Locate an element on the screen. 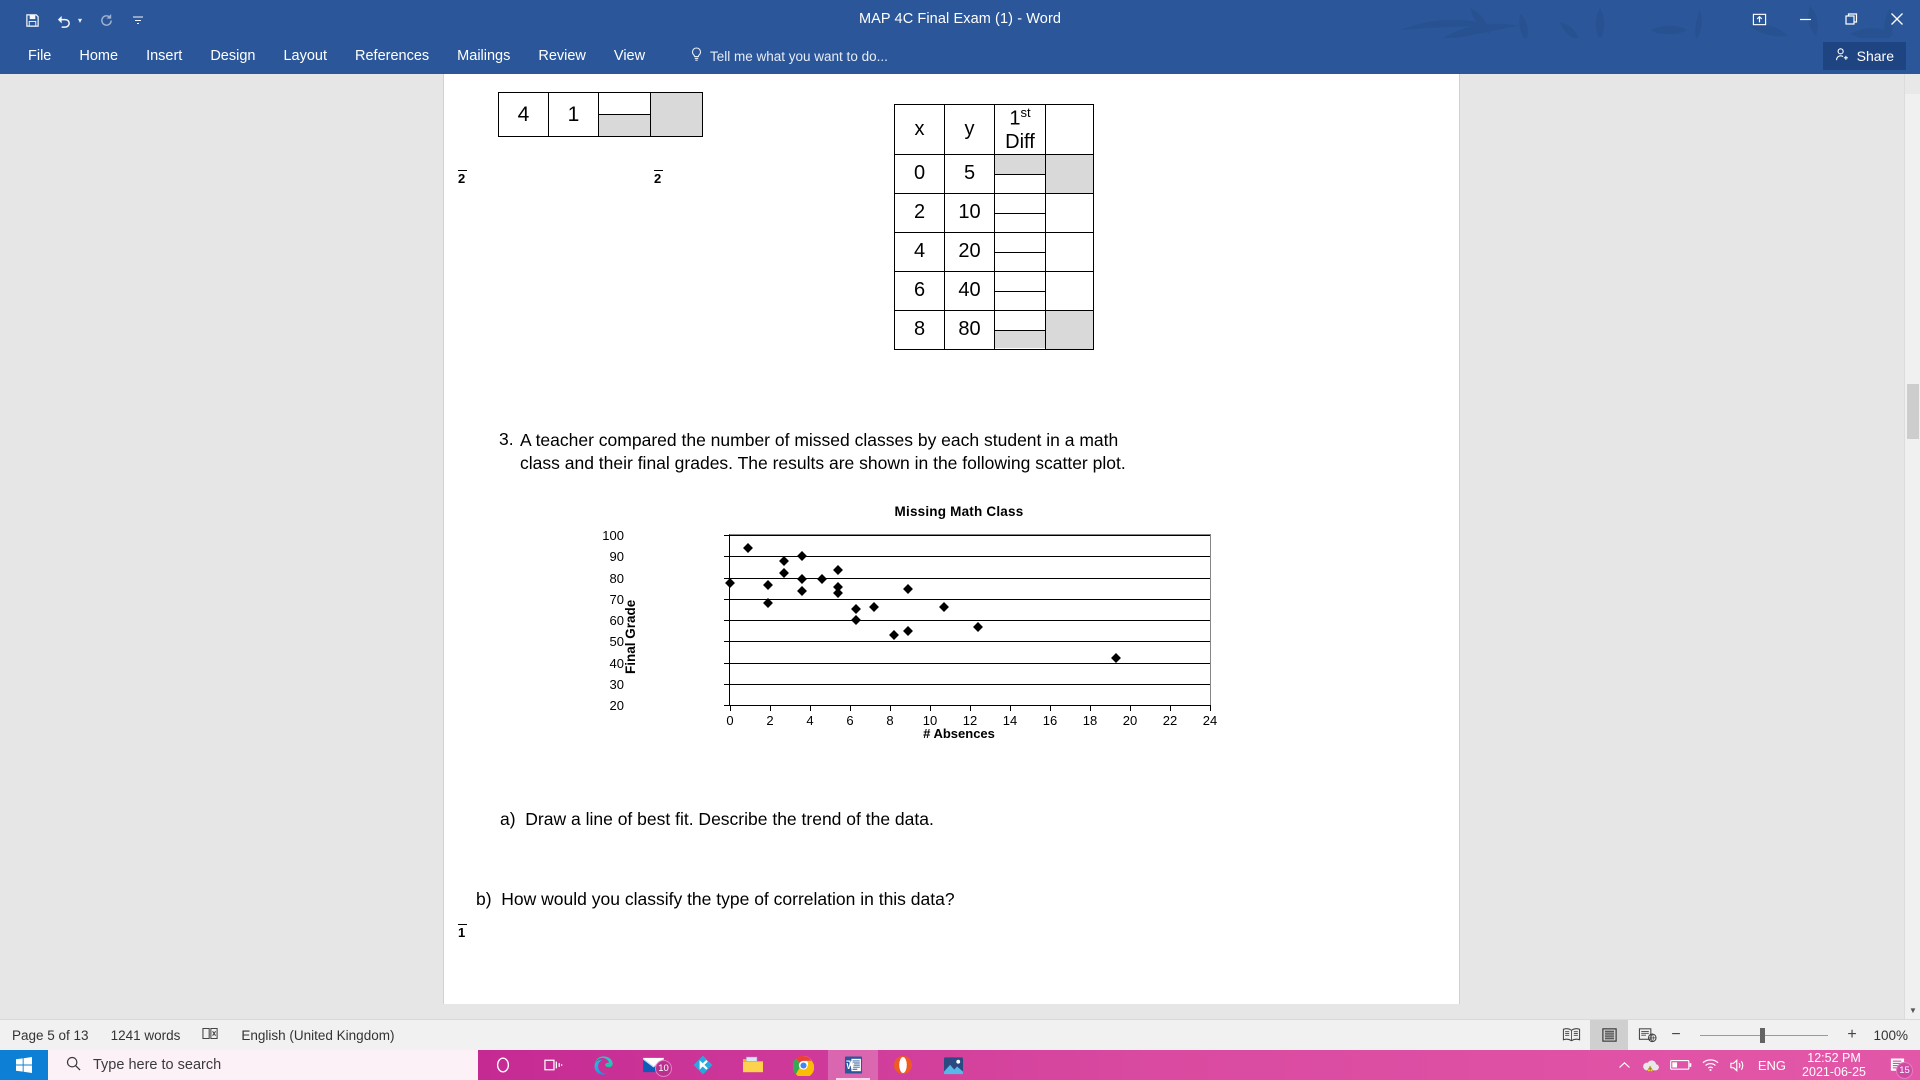 The image size is (1920, 1080). tab-review: Review is located at coordinates (562, 56).